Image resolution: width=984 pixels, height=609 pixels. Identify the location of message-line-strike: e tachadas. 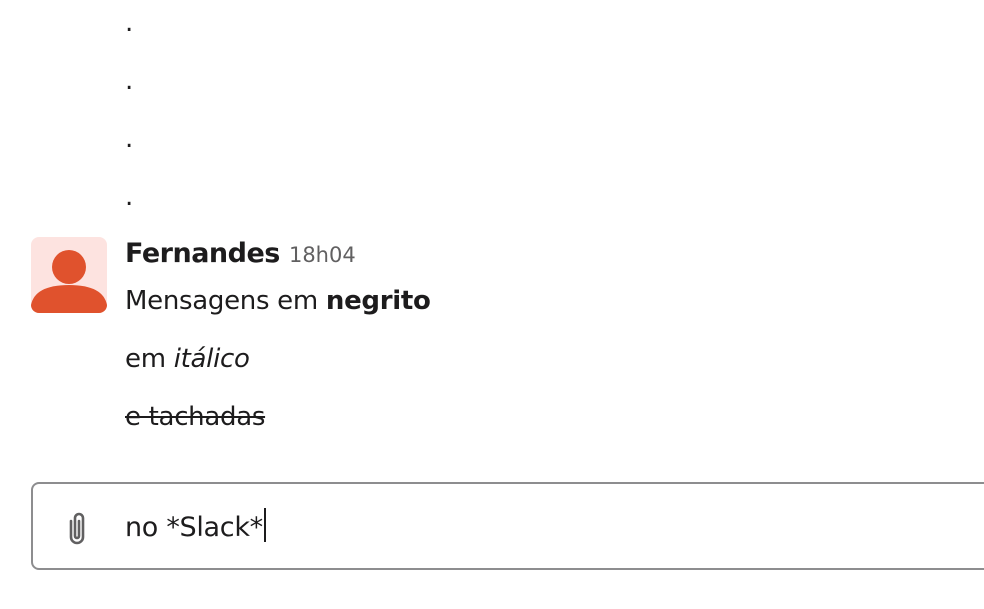
(195, 417).